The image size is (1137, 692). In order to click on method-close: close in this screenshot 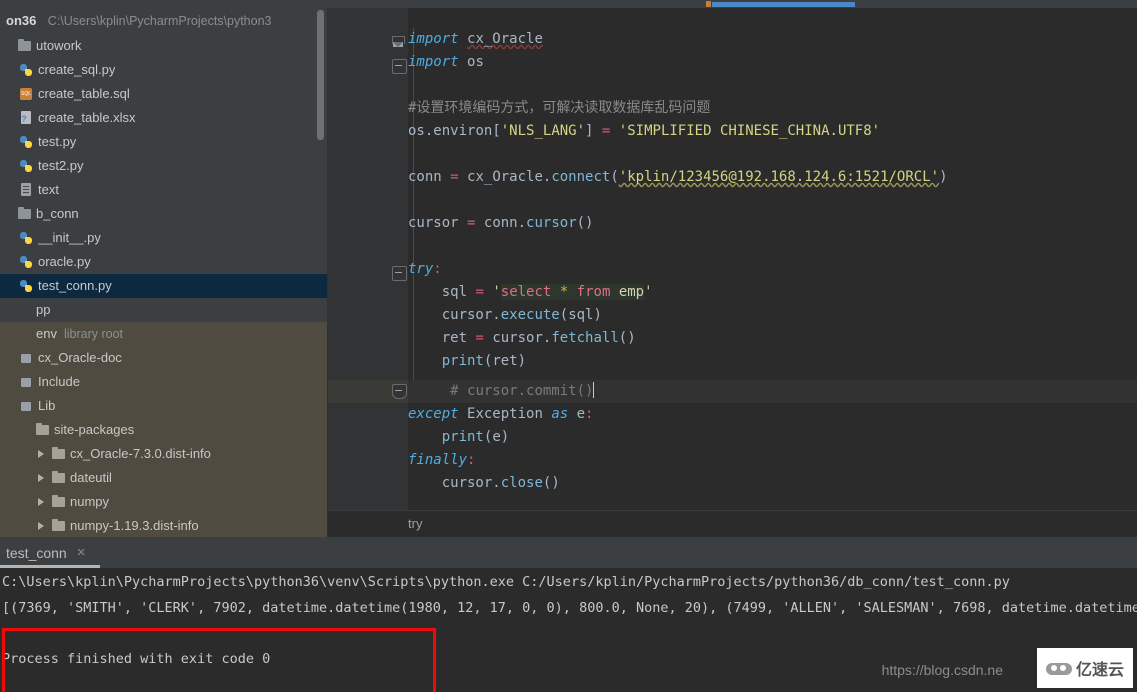, I will do `click(521, 483)`.